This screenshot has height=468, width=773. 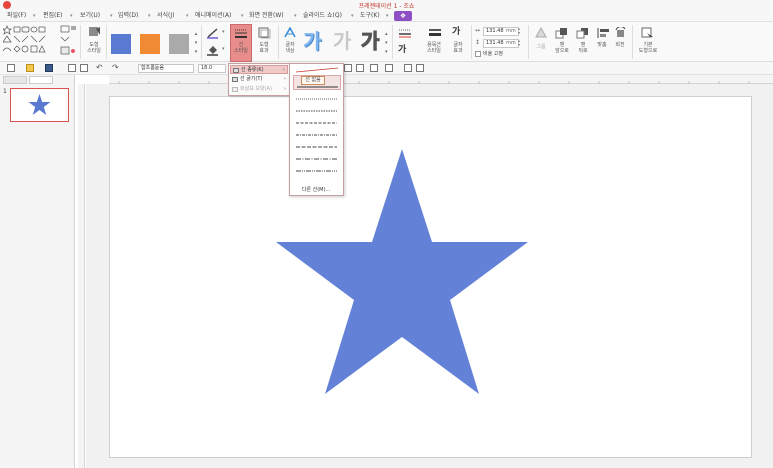 I want to click on menu-edit: 편집(E), so click(x=53, y=16).